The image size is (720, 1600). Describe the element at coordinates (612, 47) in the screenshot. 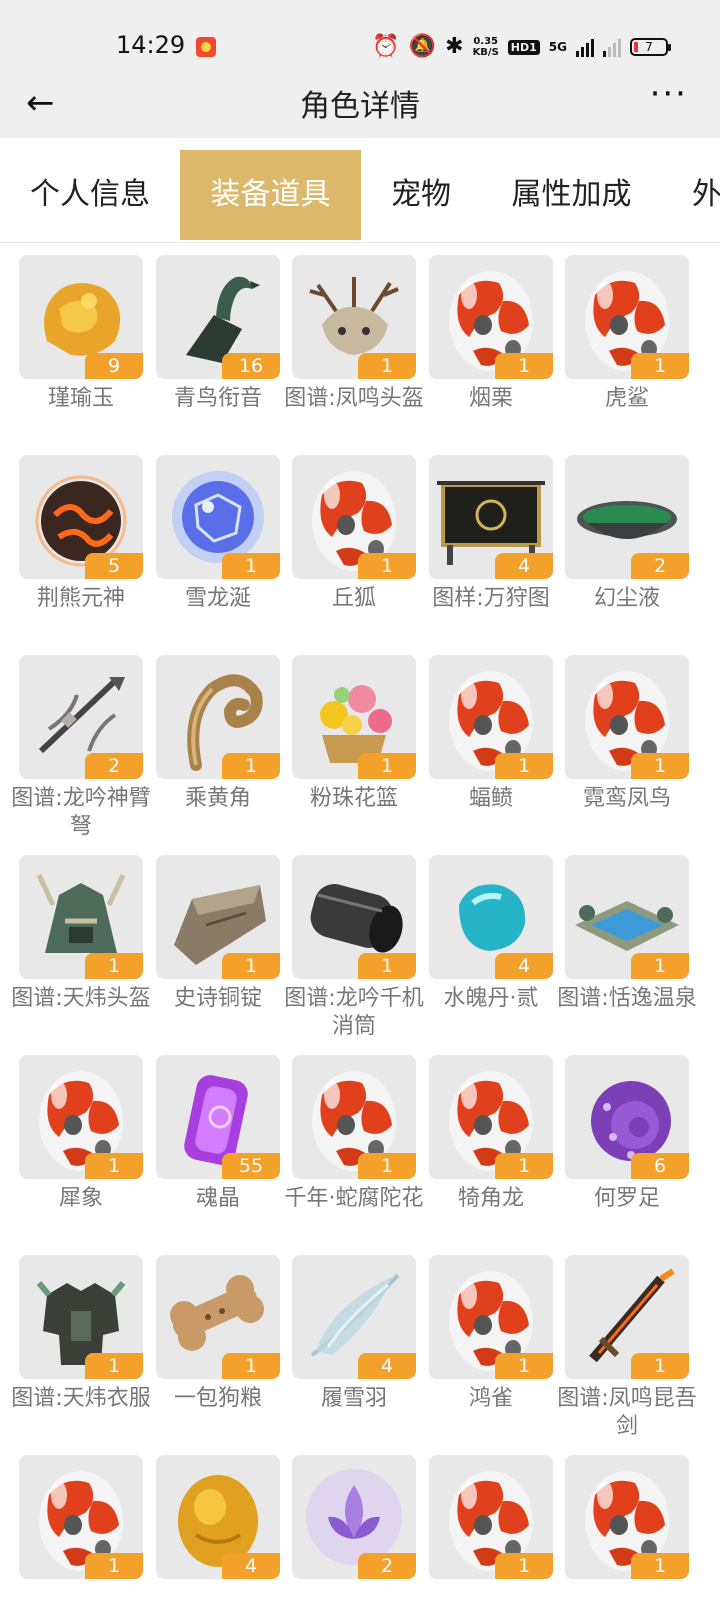

I see `signal-2-icon` at that location.